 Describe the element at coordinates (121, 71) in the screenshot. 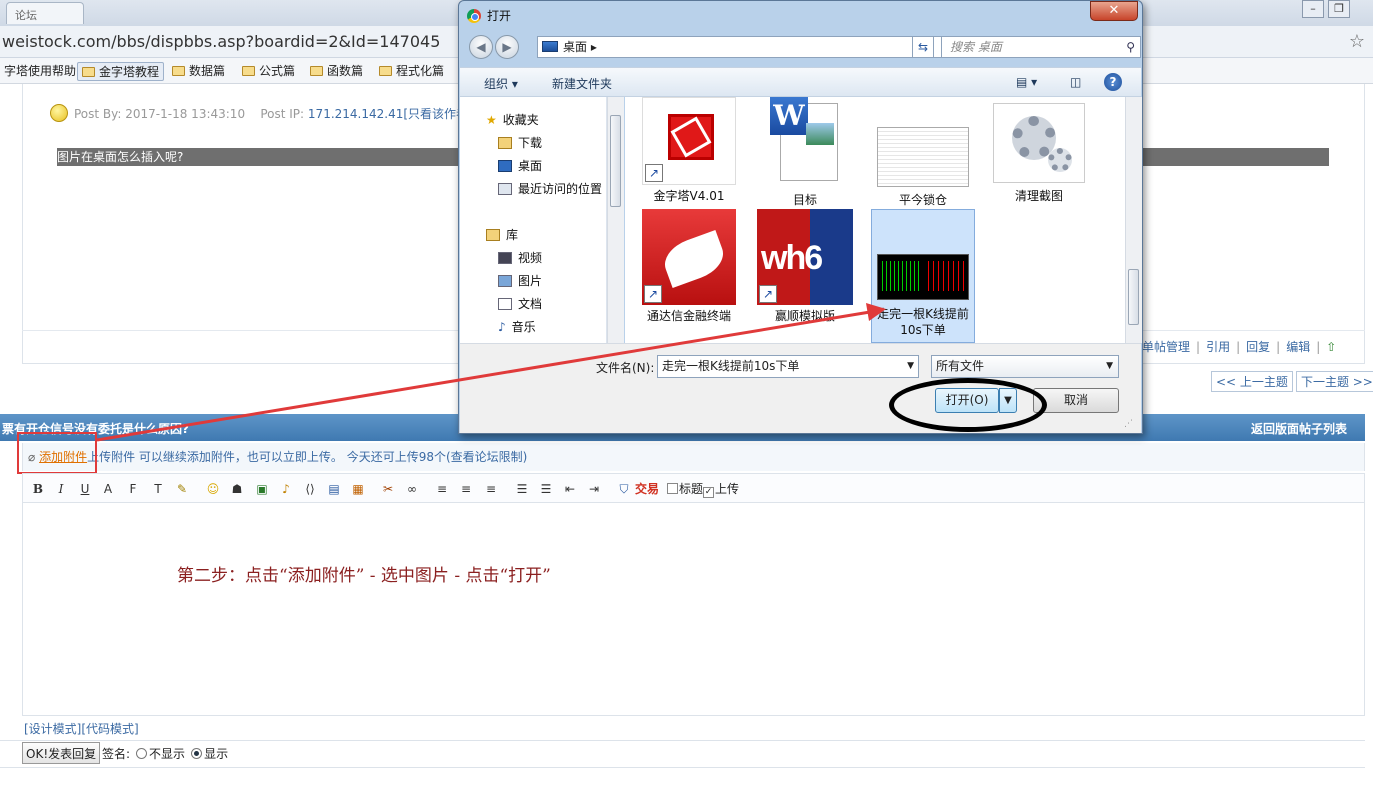

I see `bookmark-item: 金字塔教程` at that location.